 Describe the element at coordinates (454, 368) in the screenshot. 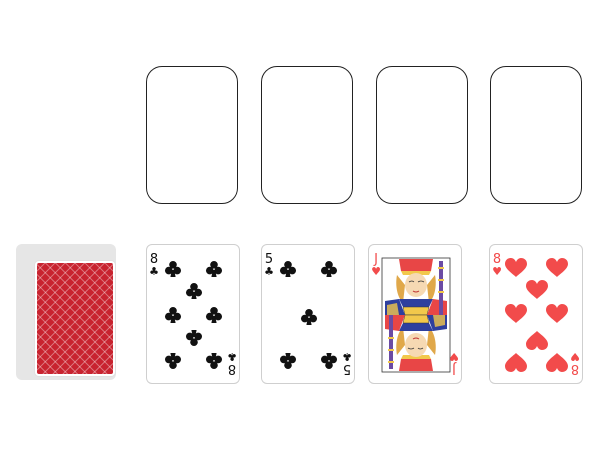

I see `card-rank: J` at that location.